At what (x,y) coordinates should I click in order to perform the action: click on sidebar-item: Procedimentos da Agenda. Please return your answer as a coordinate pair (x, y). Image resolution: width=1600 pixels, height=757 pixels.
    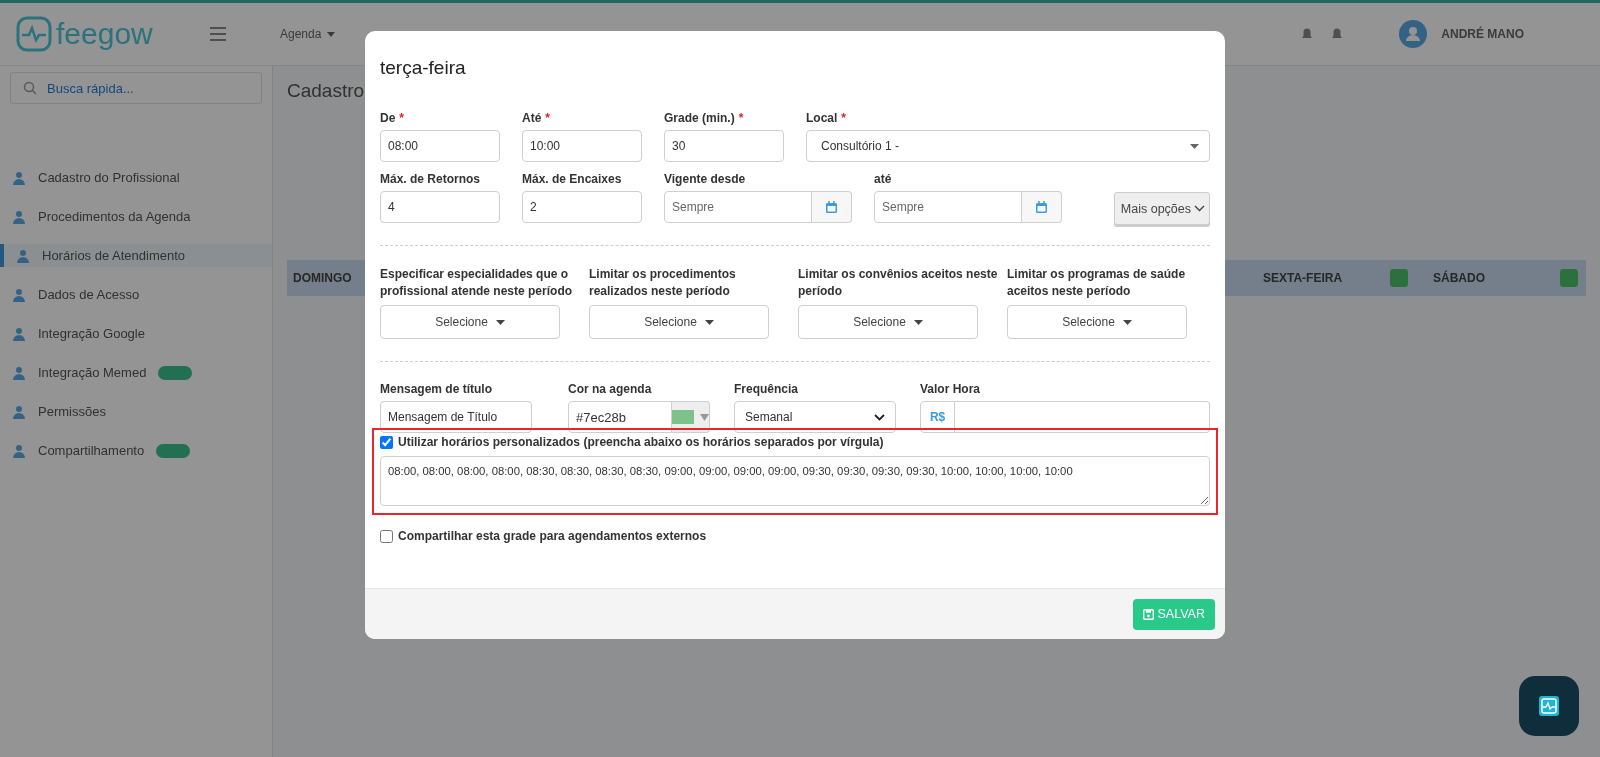
    Looking at the image, I should click on (136, 216).